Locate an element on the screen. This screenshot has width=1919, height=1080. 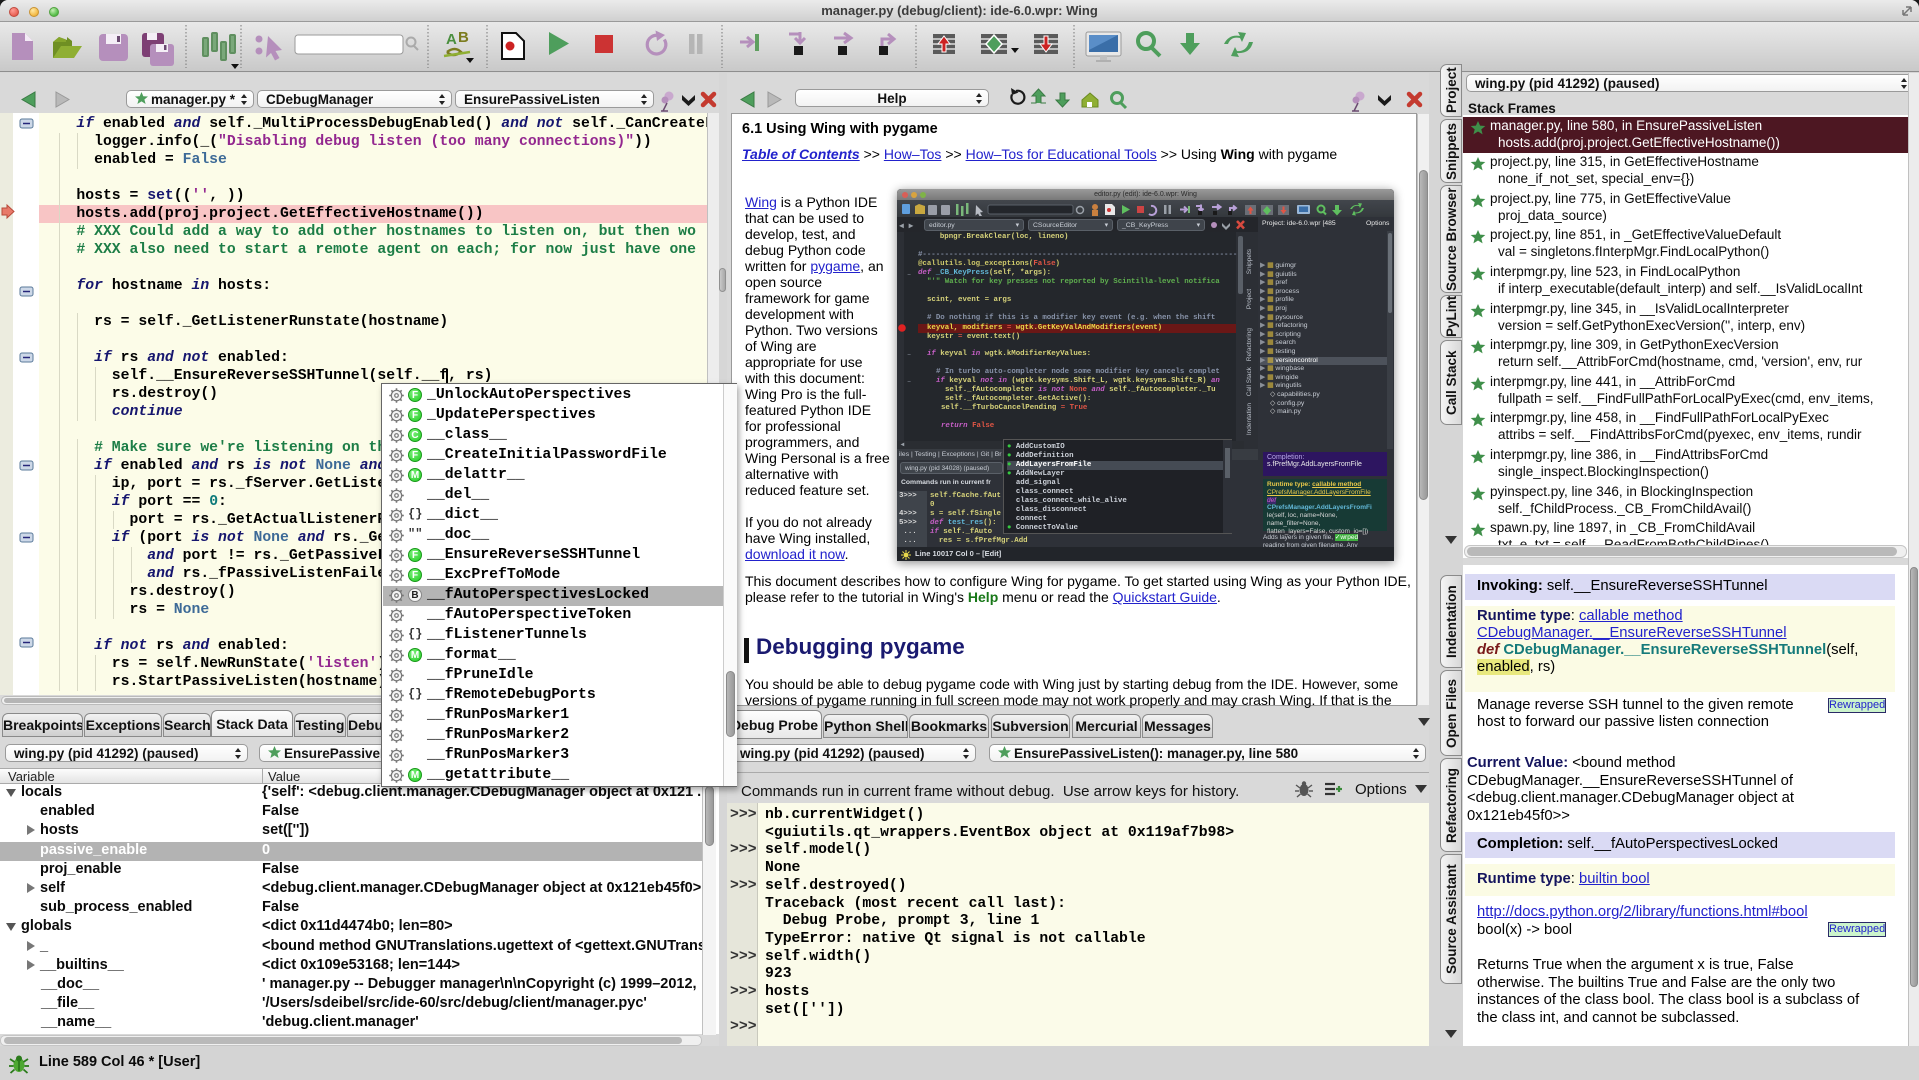
svg-text: B is located at coordinates (463, 37).